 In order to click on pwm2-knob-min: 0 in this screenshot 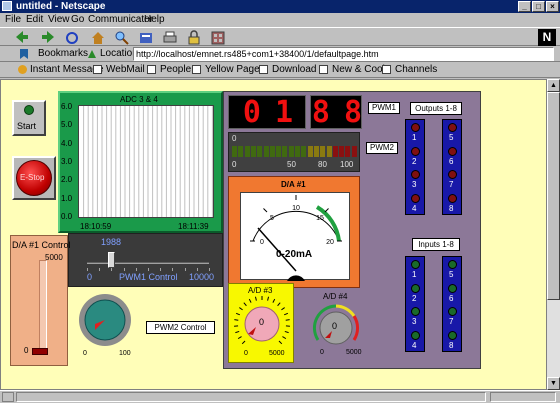, I will do `click(85, 353)`.